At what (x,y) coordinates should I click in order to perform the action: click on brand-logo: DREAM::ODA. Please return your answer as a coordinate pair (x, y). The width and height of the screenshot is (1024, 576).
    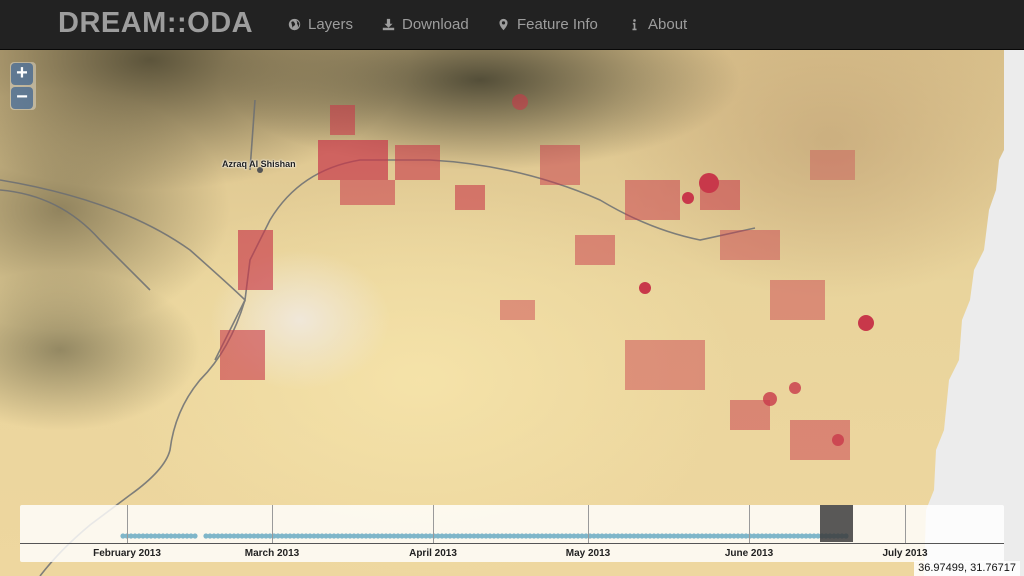
    Looking at the image, I should click on (155, 23).